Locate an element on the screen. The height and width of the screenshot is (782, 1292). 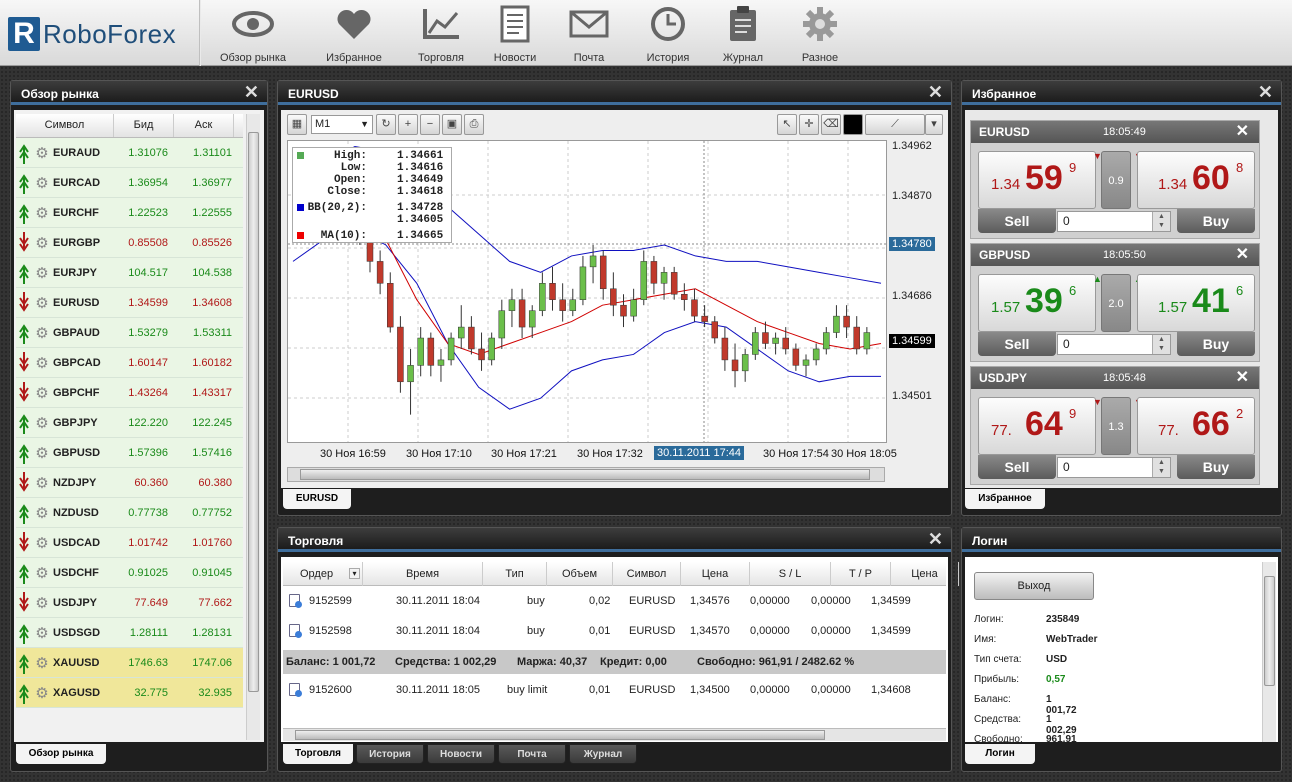
refresh-icon: ↻ is located at coordinates (386, 124).